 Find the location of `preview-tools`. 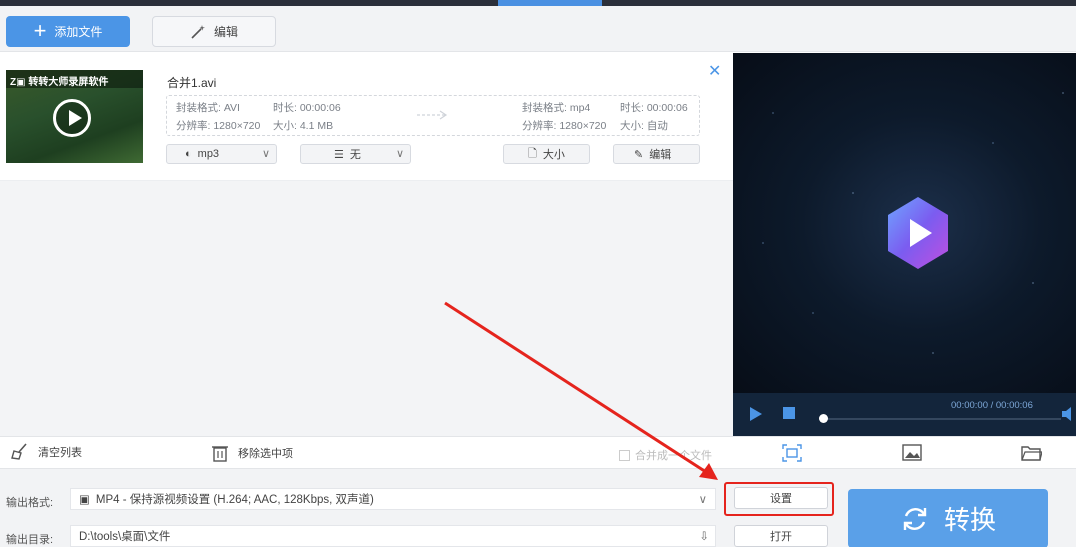

preview-tools is located at coordinates (904, 452).